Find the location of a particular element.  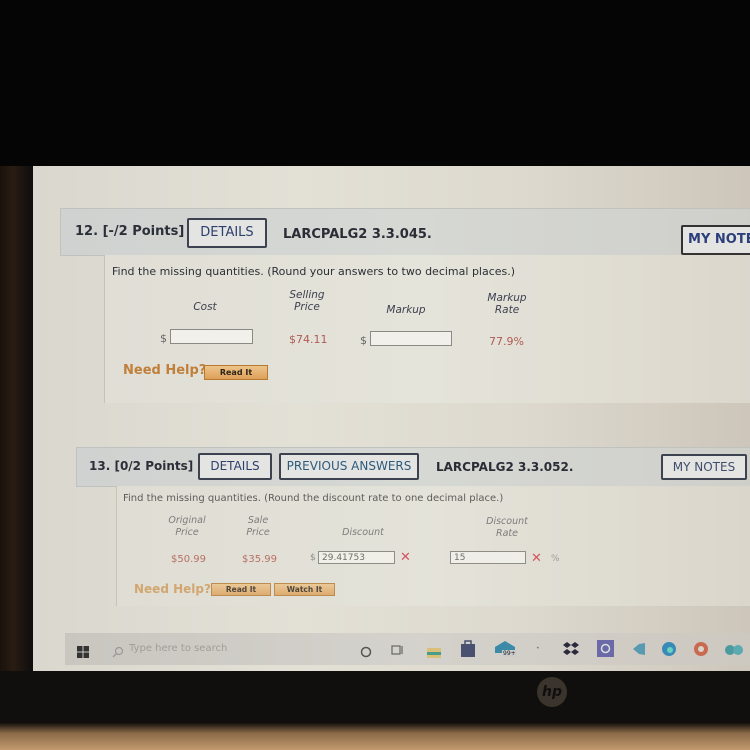

q13-read-it-button: Read It is located at coordinates (241, 589).